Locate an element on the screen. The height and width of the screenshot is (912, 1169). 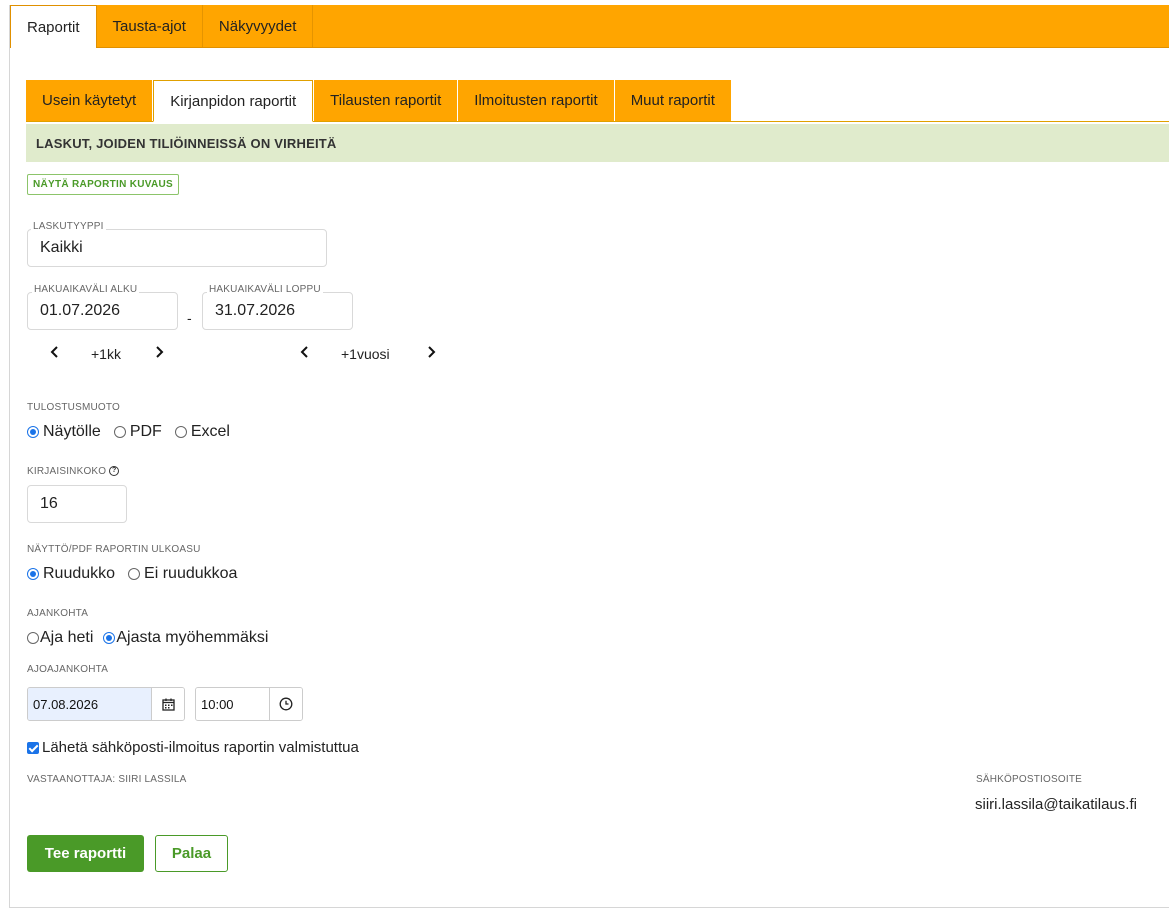
year-step-label: +1vuosi is located at coordinates (365, 354).